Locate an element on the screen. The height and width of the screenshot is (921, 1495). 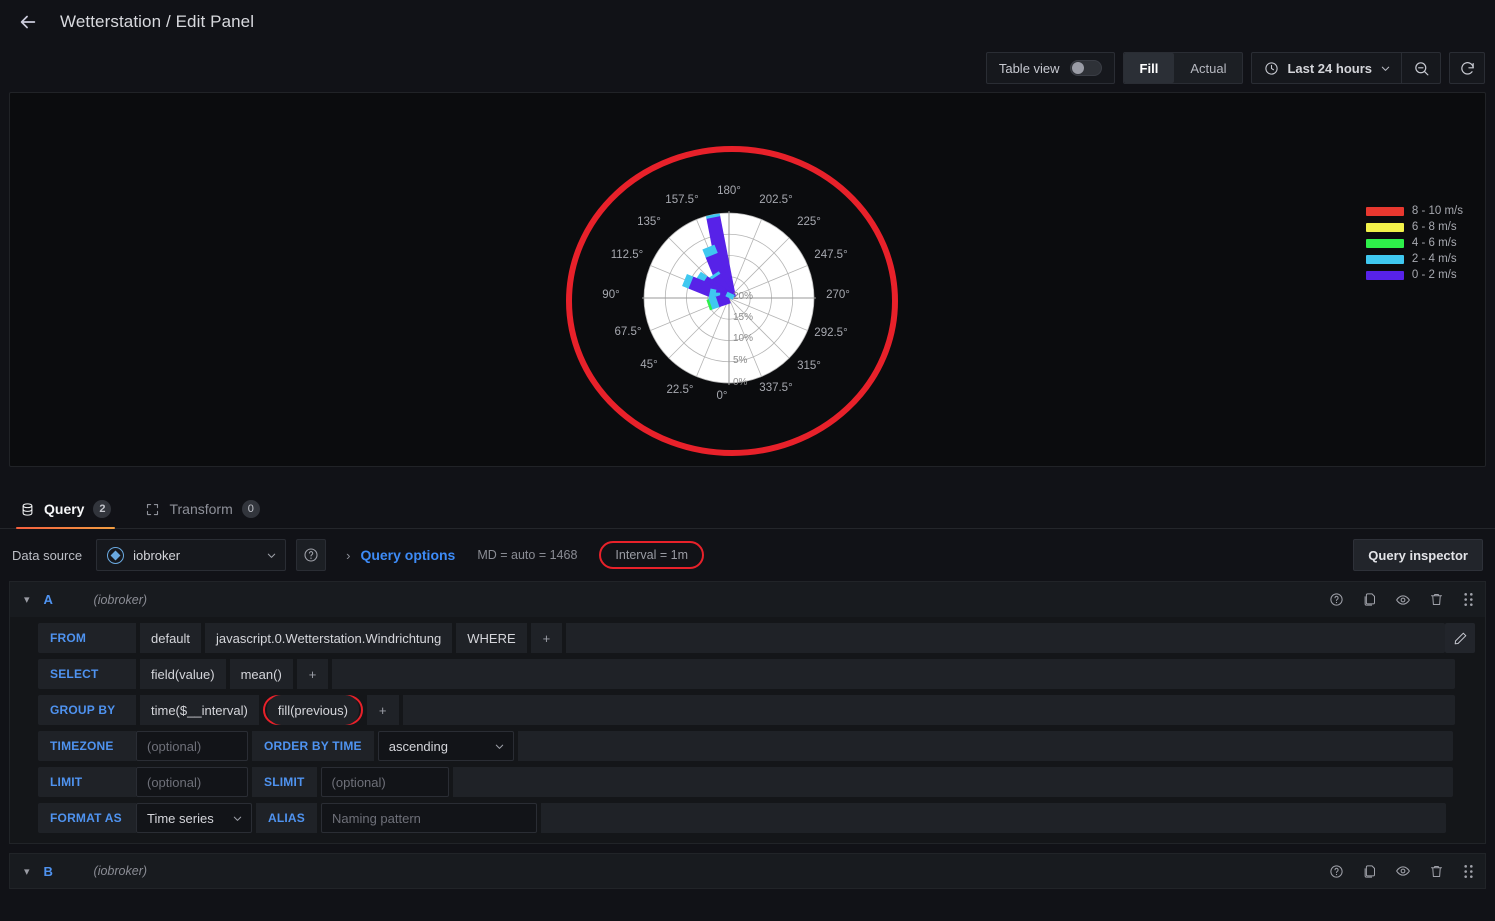
group-by-time: time($__interval) is located at coordinates (199, 710).